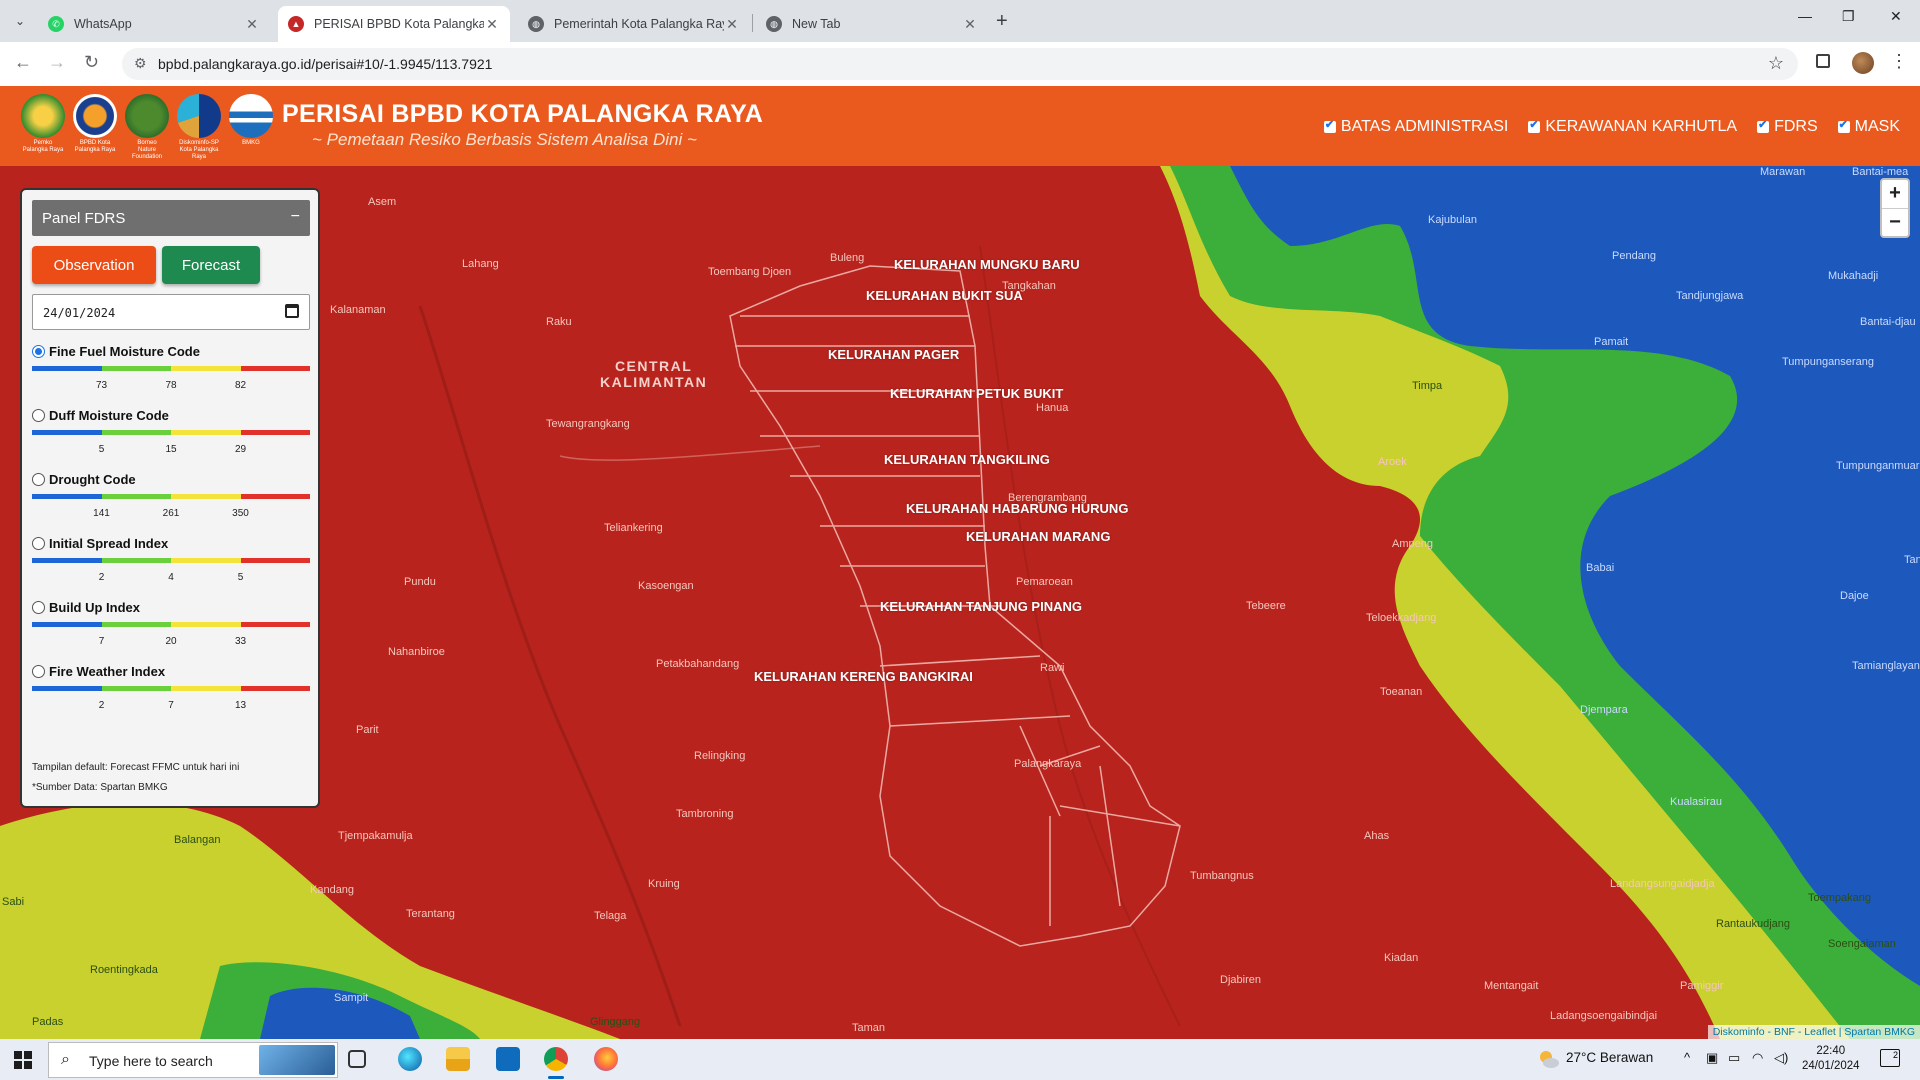 This screenshot has height=1080, width=1920. What do you see at coordinates (193, 1060) in the screenshot?
I see `taskbar-search: ⌕ Type here to search` at bounding box center [193, 1060].